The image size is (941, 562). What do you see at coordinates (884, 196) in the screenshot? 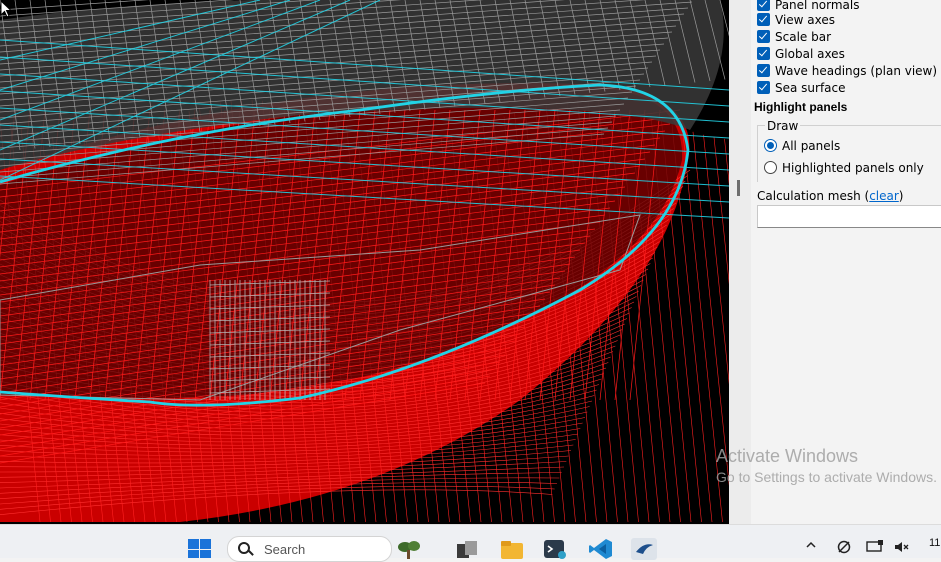
I see `clear-mesh-link: clear` at bounding box center [884, 196].